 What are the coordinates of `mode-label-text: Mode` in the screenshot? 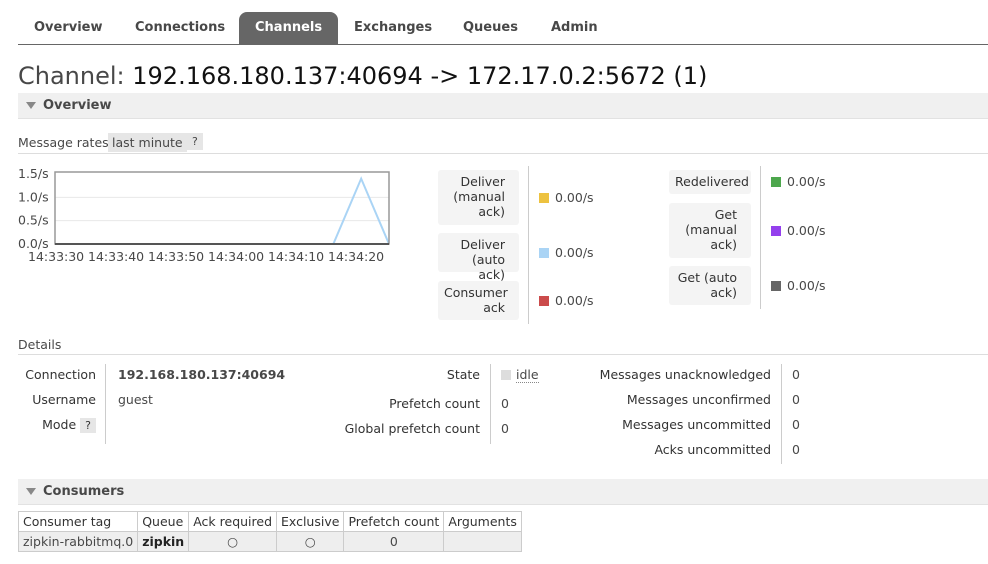 It's located at (59, 424).